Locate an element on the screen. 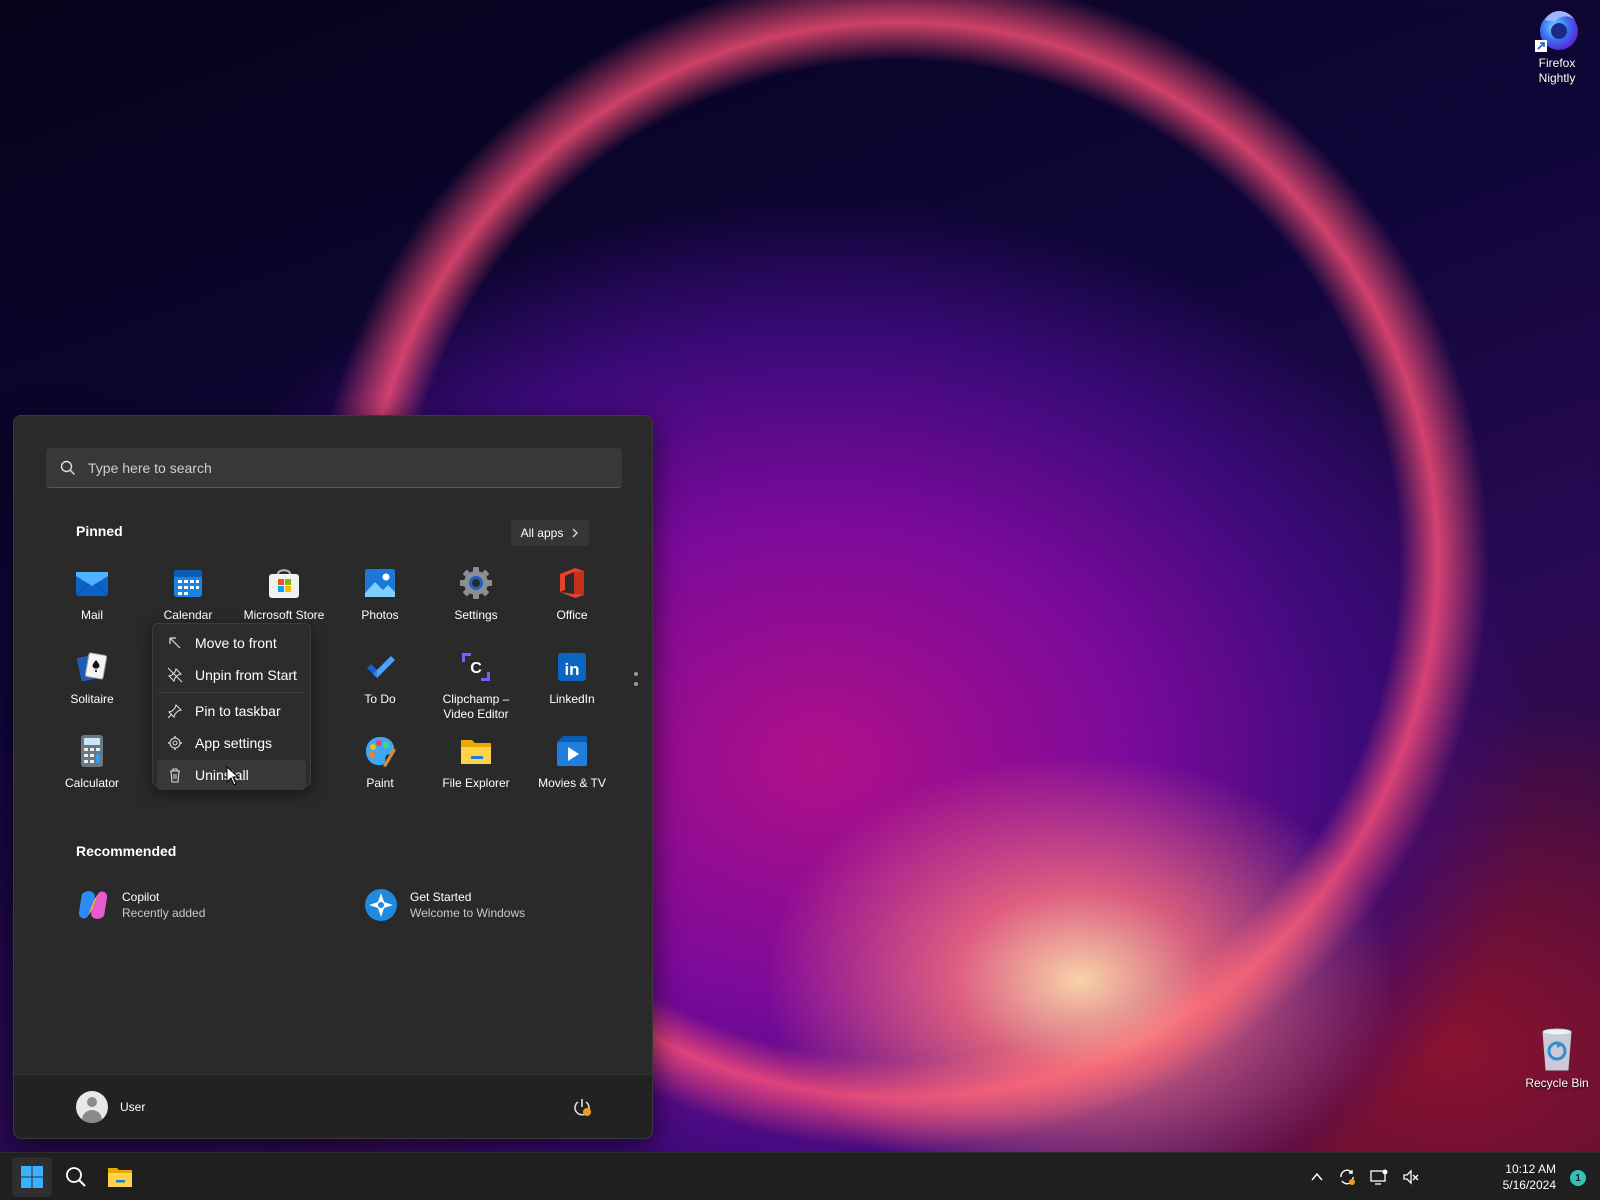 The width and height of the screenshot is (1600, 1200). start-button is located at coordinates (32, 1177).